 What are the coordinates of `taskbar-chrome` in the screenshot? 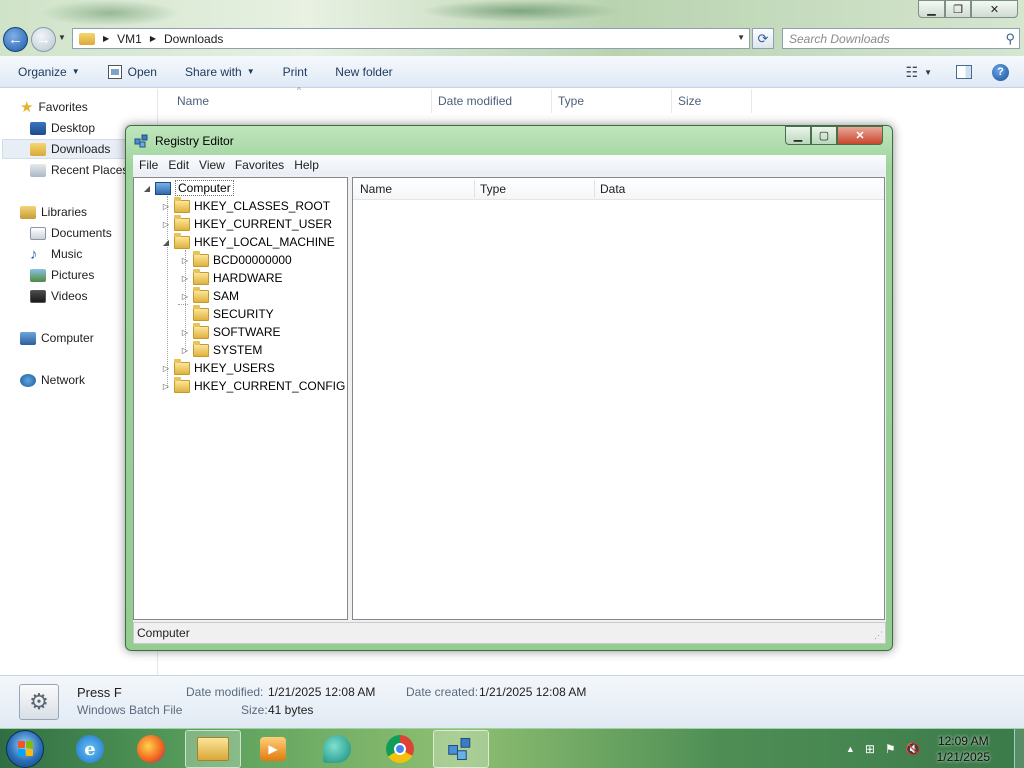 It's located at (400, 749).